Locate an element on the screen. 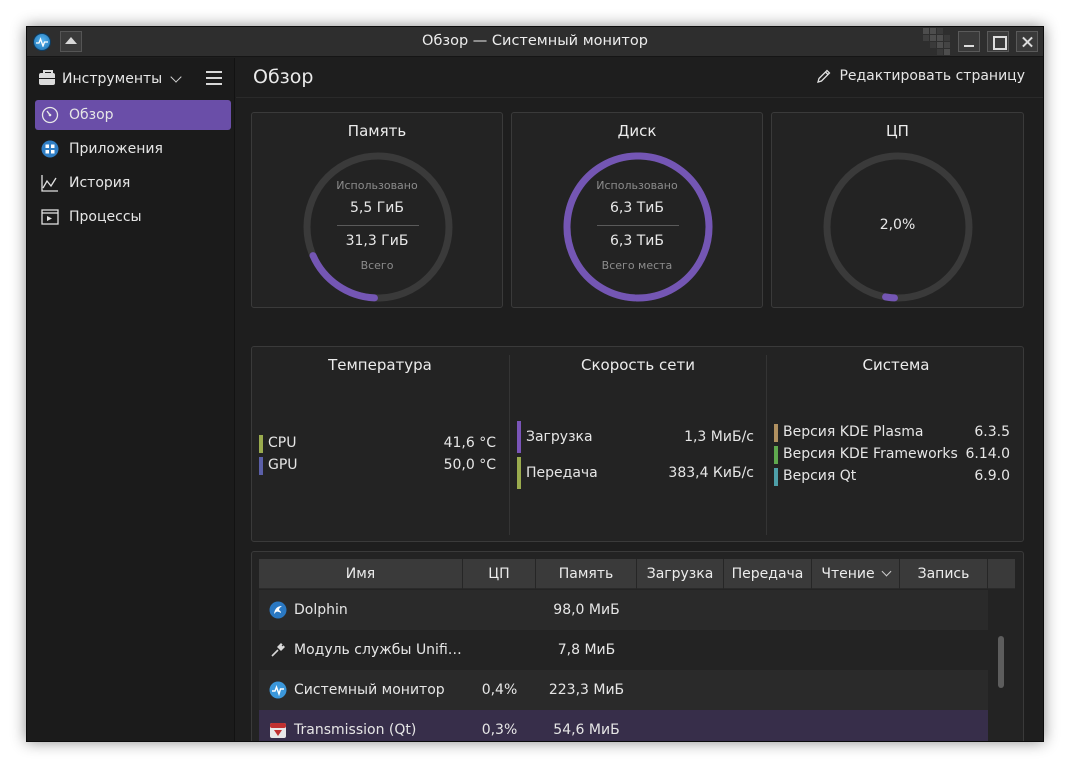 The width and height of the screenshot is (1070, 768). apps-icon is located at coordinates (50, 149).